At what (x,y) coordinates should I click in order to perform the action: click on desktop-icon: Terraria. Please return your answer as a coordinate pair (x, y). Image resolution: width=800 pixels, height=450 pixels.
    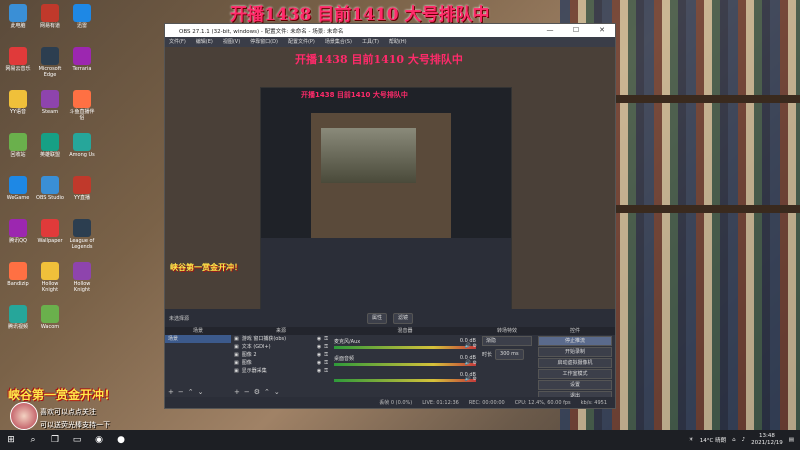
    Looking at the image, I should click on (82, 59).